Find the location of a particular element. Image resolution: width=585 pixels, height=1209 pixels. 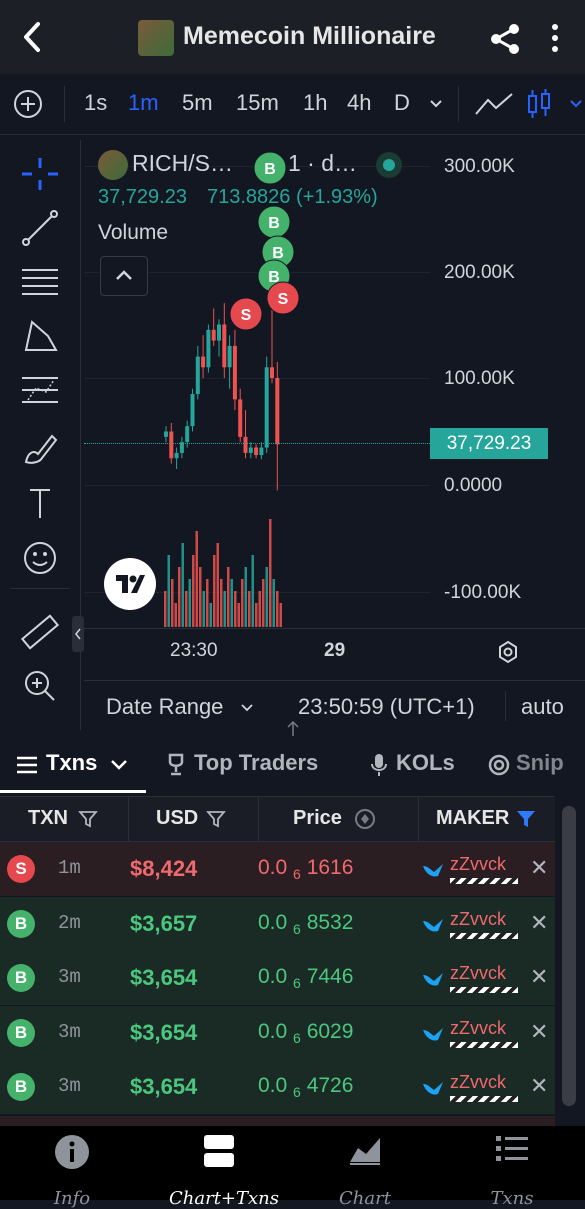

chevron-up-icon is located at coordinates (124, 275).